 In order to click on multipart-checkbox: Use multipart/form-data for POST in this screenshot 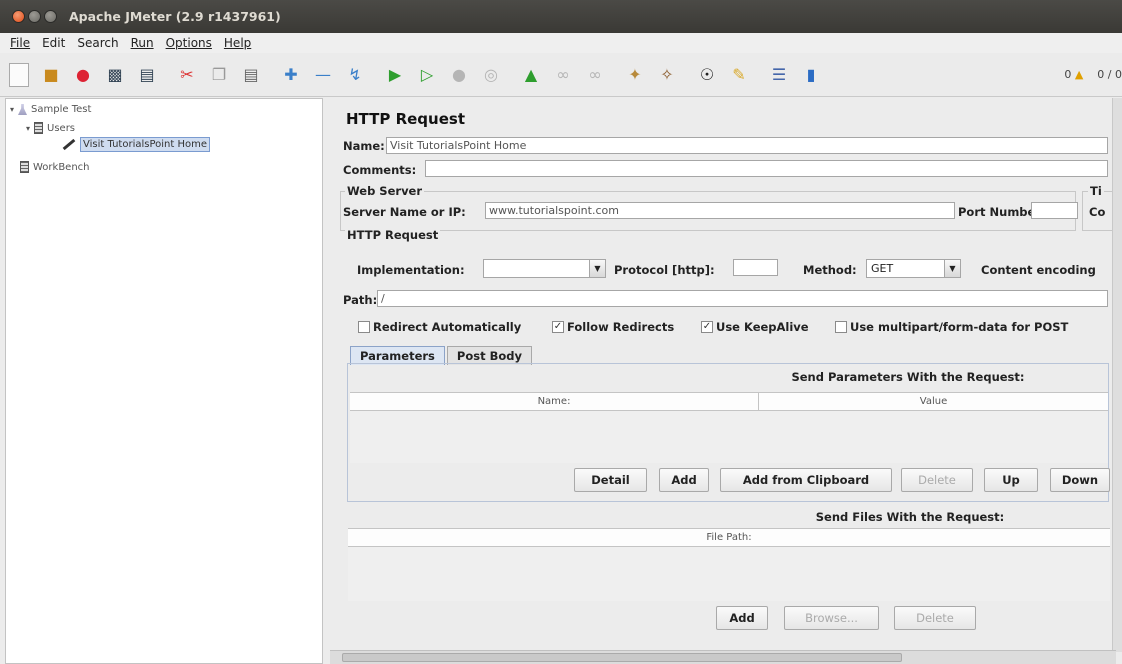, I will do `click(951, 327)`.